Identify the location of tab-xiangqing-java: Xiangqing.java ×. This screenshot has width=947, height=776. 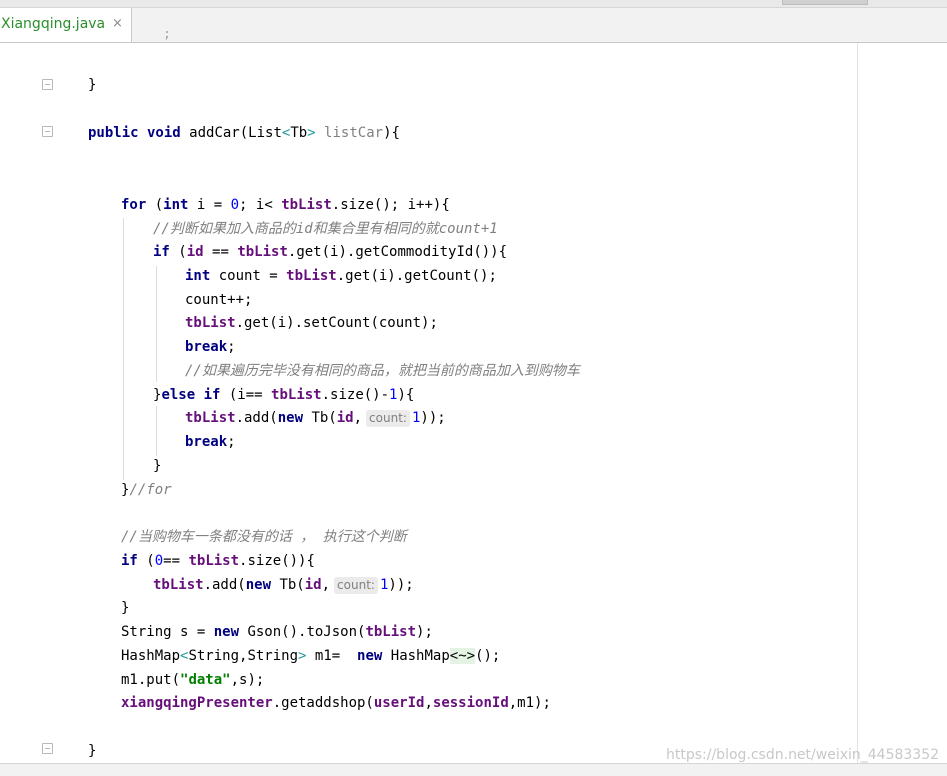
(66, 25).